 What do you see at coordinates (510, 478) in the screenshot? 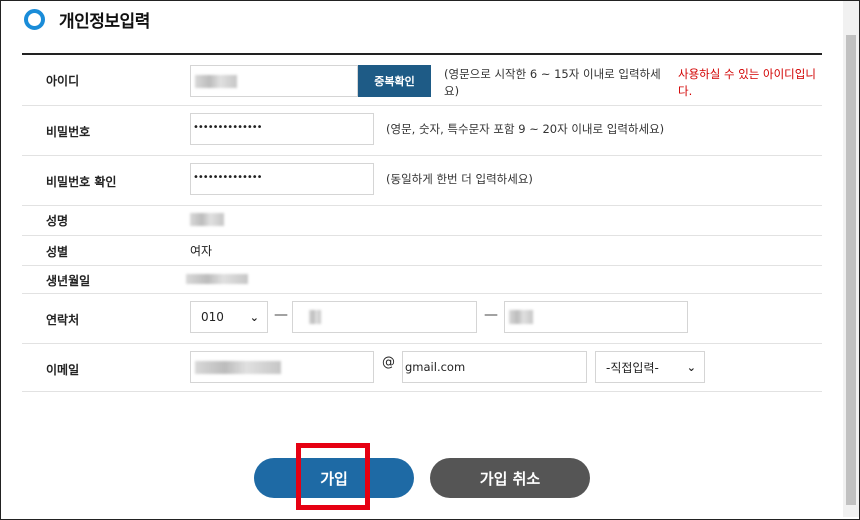
I see `cancel-join-button: 가입 취소` at bounding box center [510, 478].